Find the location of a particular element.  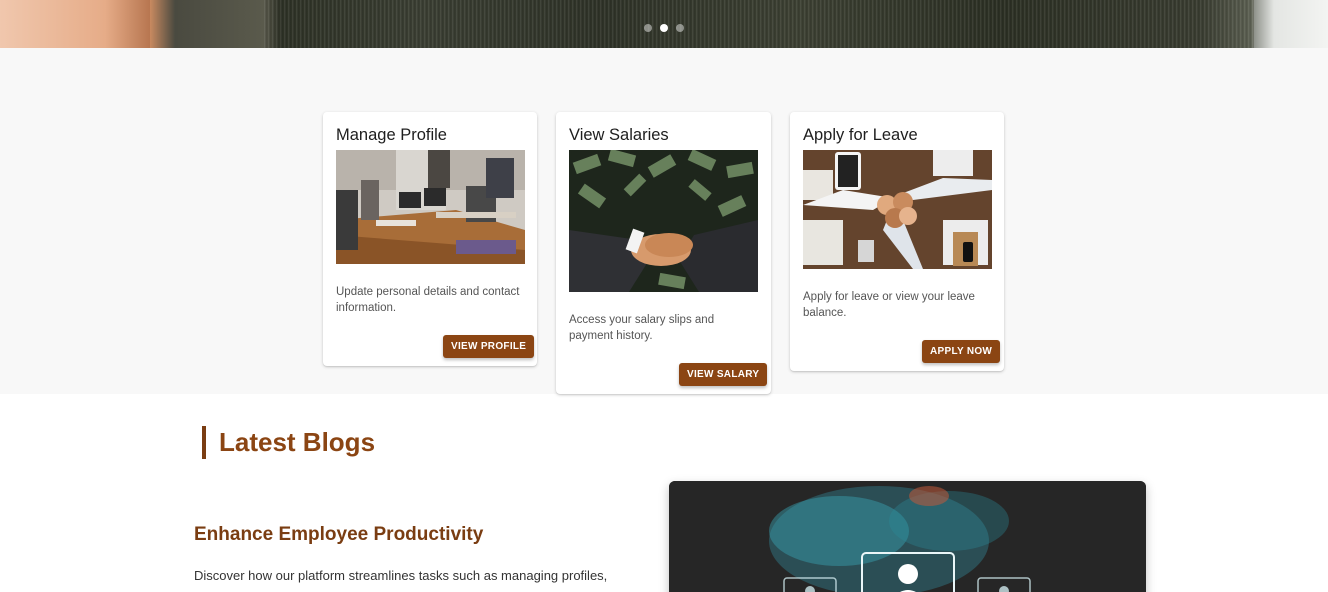

card-title: Manage Profile is located at coordinates (391, 135).